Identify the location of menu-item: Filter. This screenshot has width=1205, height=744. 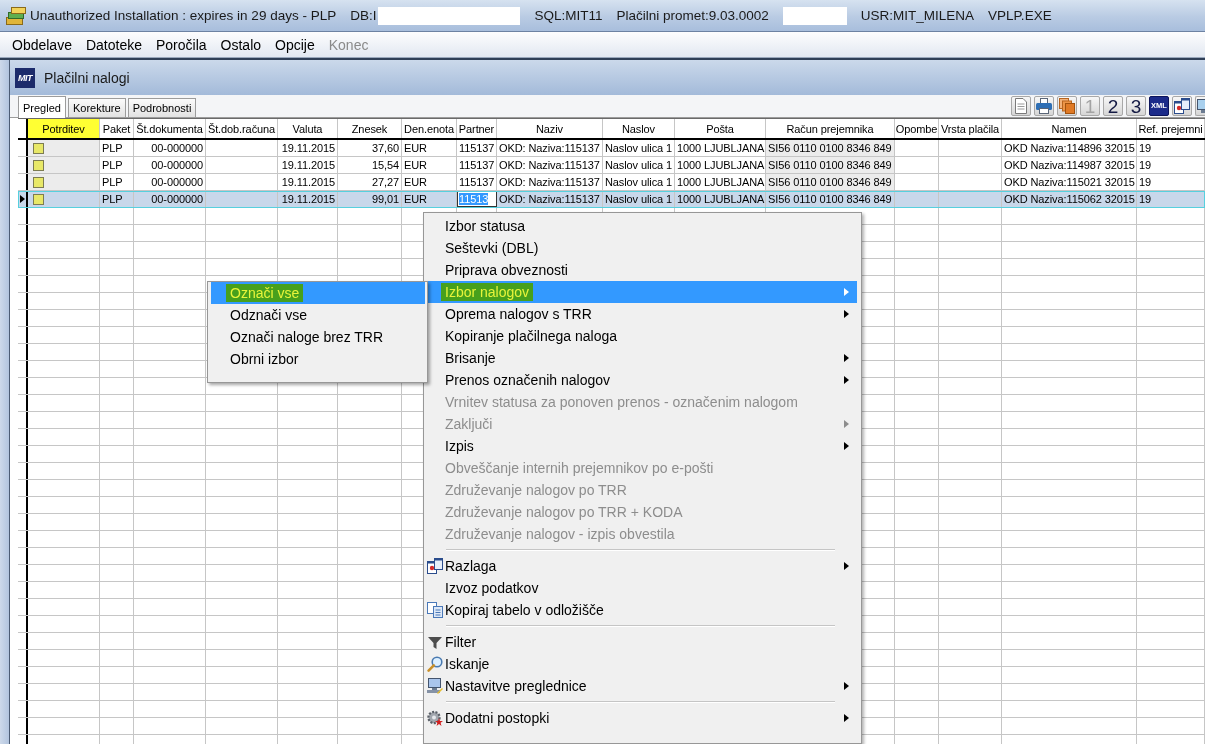
(642, 642).